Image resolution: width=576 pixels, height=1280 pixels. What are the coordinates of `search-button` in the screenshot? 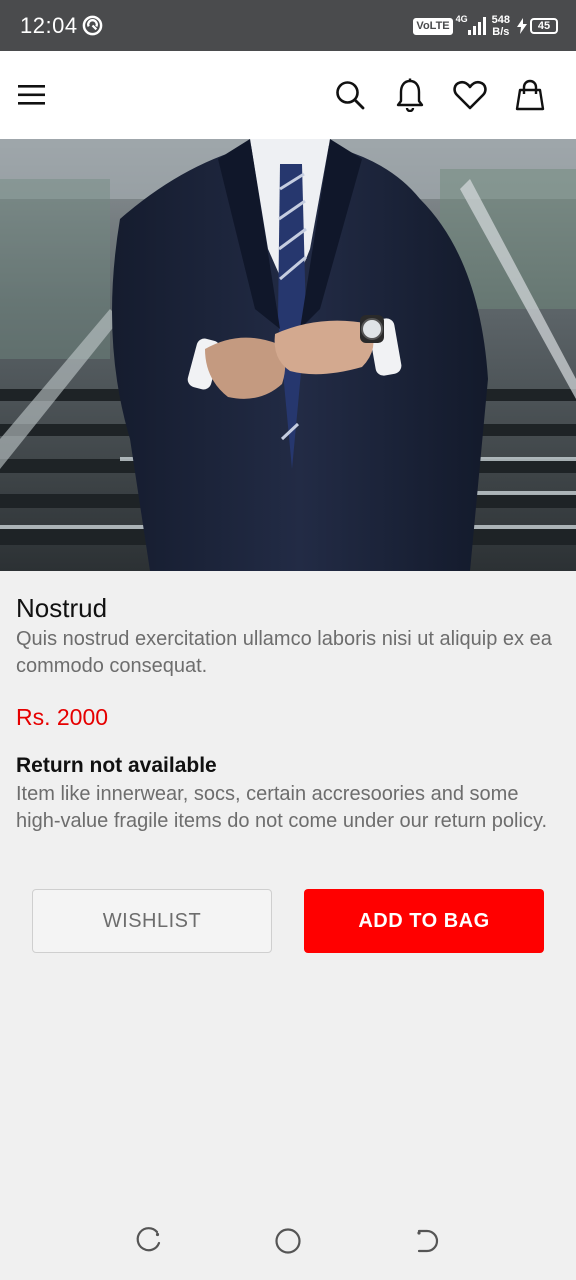 It's located at (350, 95).